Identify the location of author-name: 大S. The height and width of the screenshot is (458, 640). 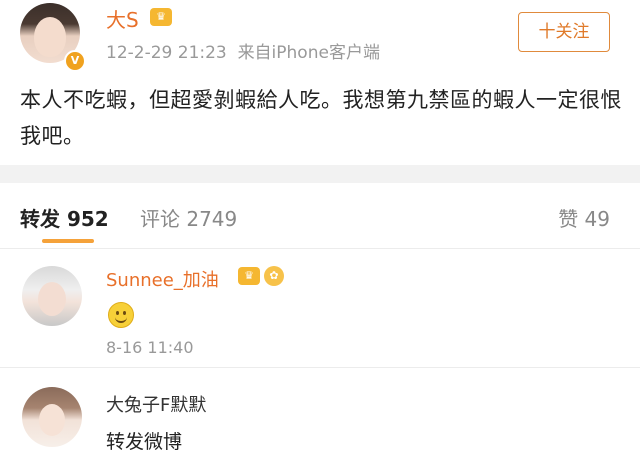
(122, 18).